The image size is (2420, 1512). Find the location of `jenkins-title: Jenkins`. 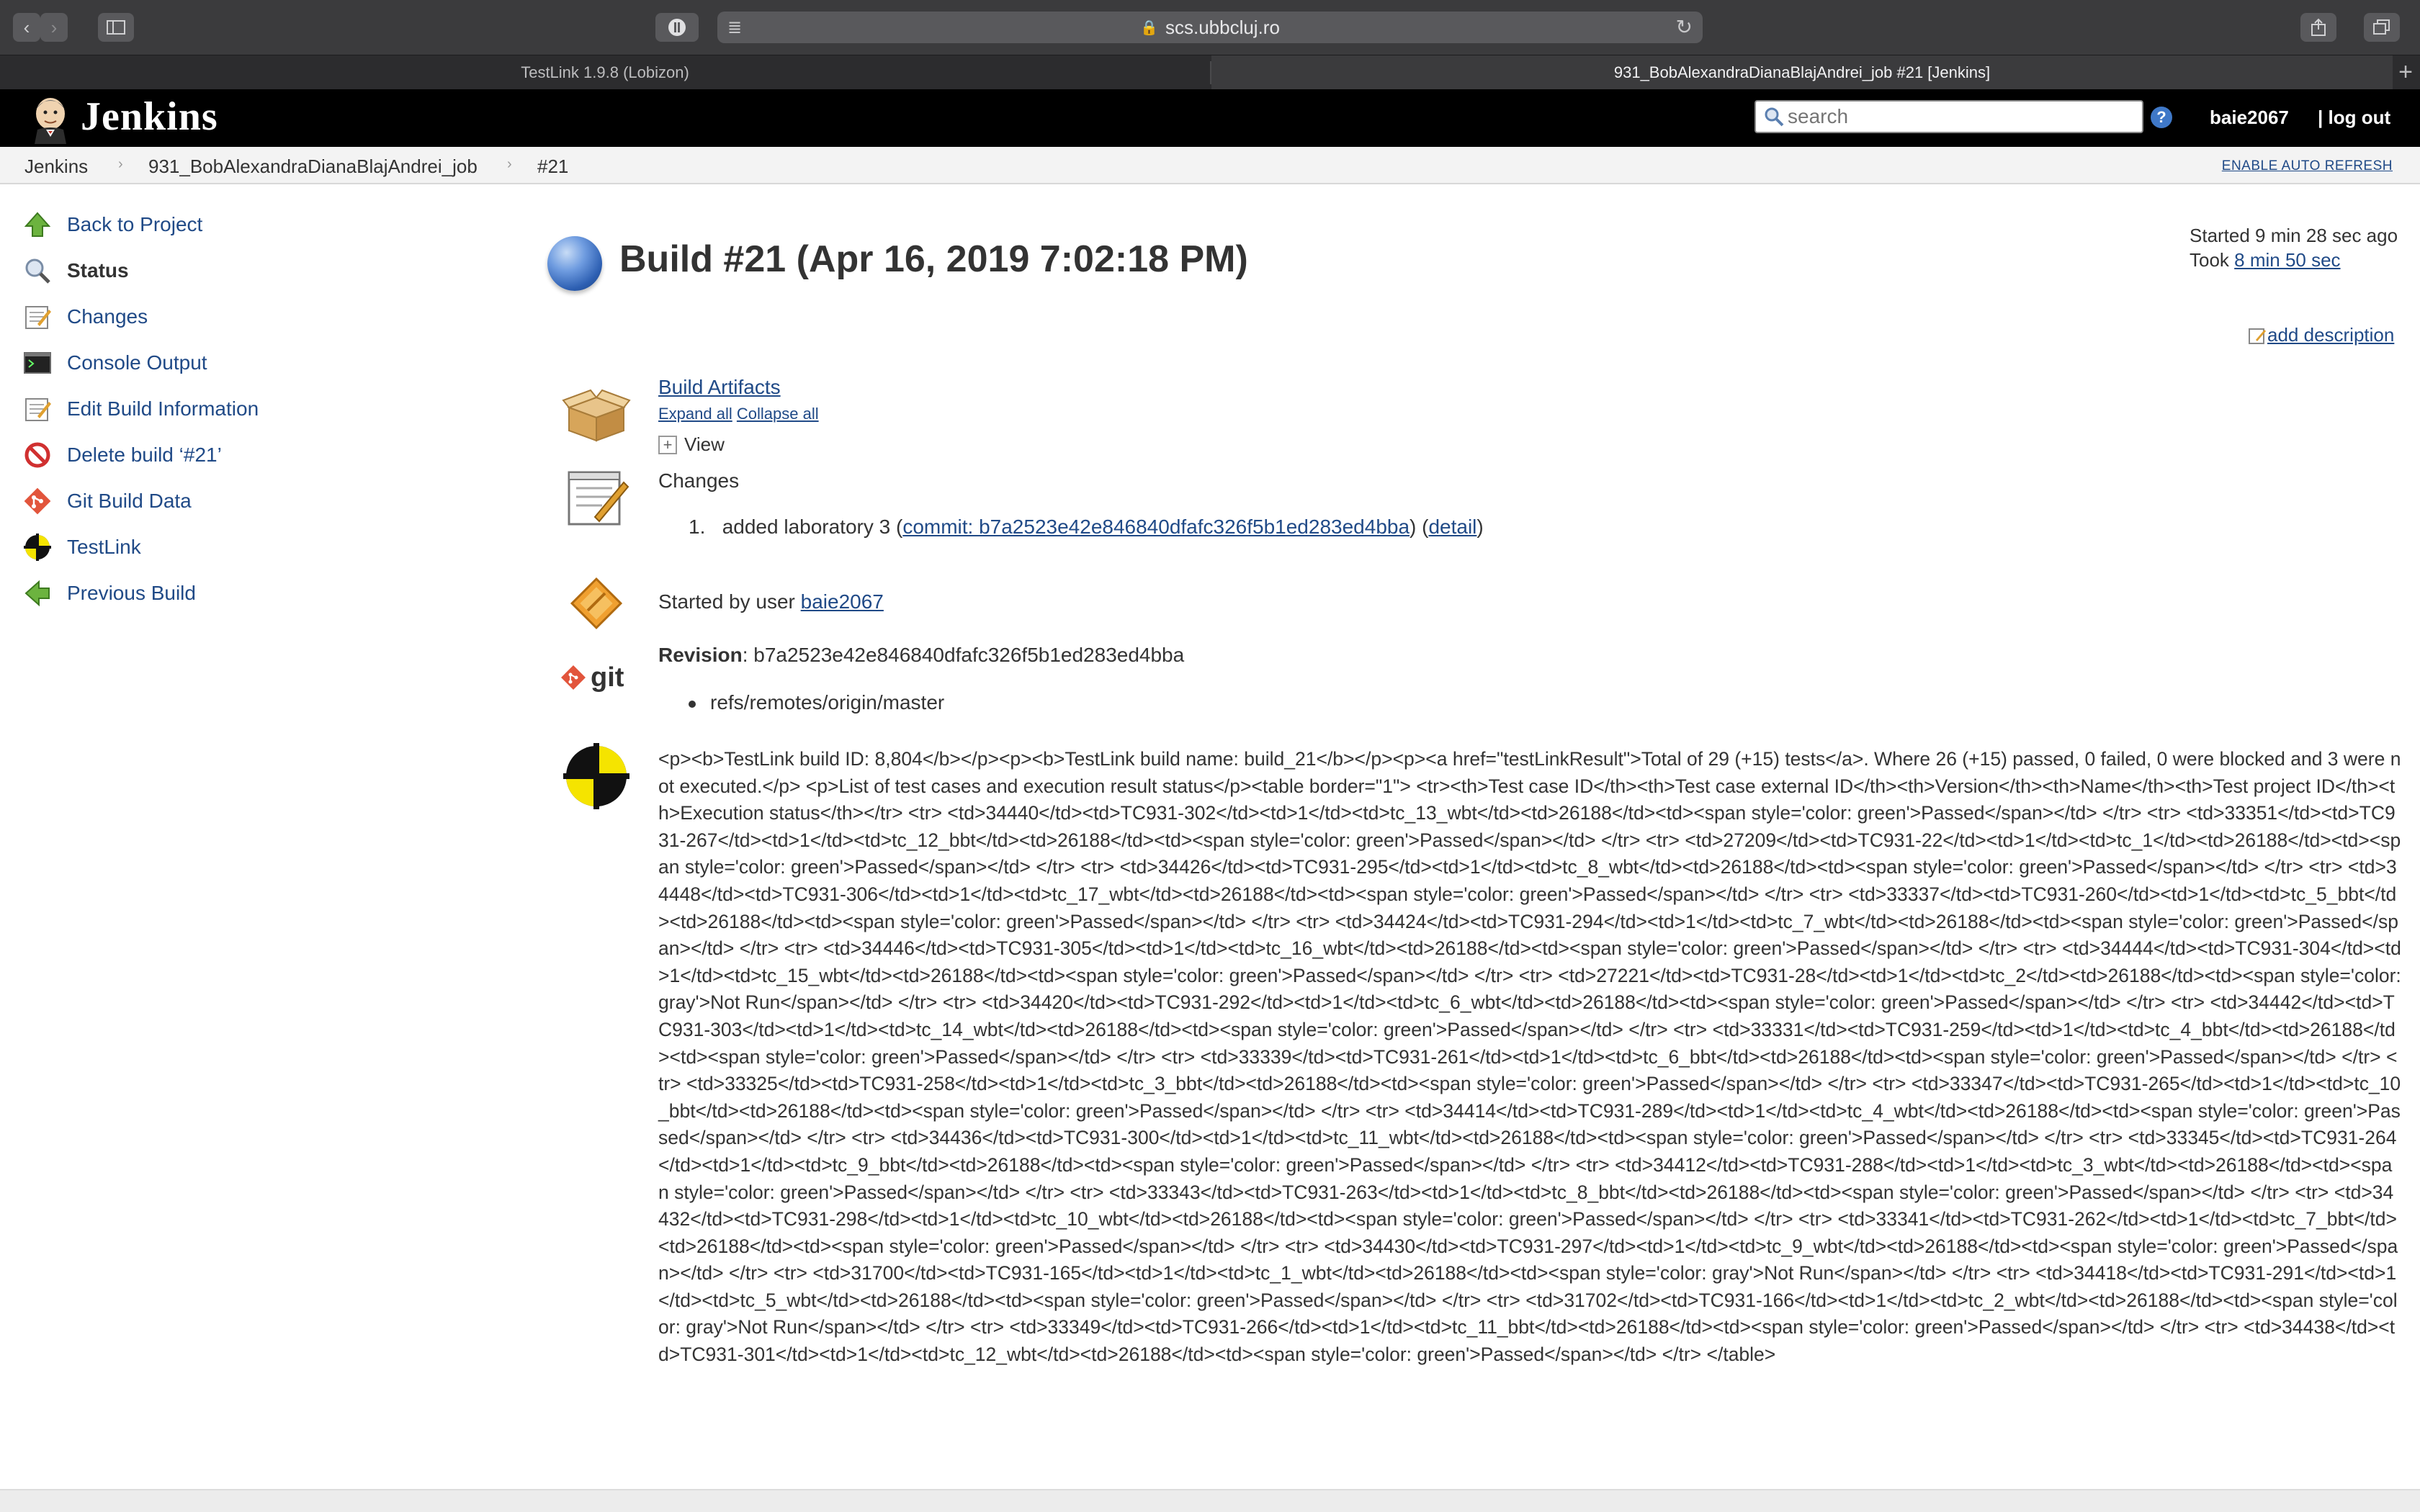

jenkins-title: Jenkins is located at coordinates (149, 117).